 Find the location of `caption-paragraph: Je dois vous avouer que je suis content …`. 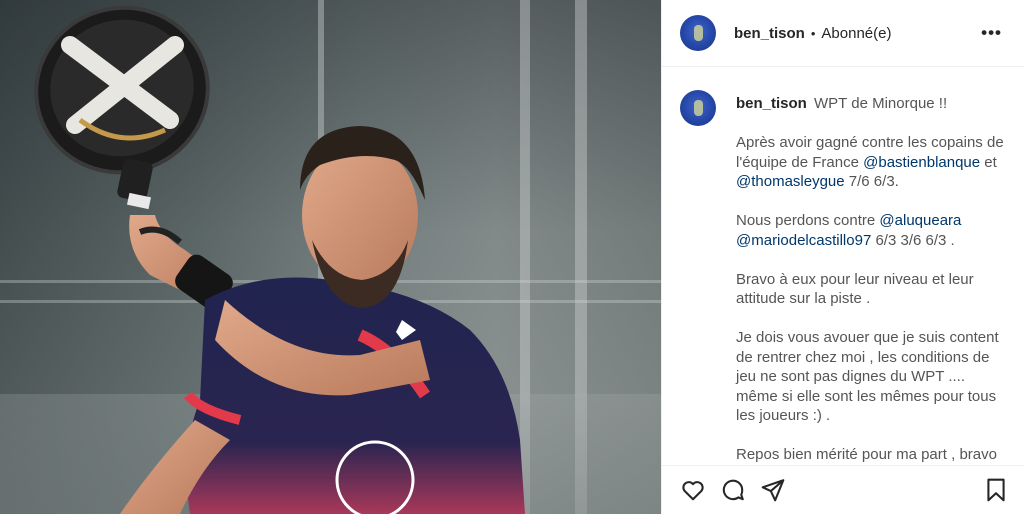

caption-paragraph: Je dois vous avouer que je suis content … is located at coordinates (867, 376).